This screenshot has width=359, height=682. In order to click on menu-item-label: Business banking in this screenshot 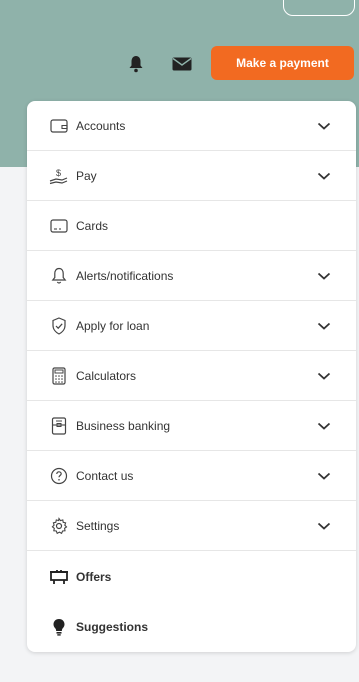, I will do `click(123, 425)`.